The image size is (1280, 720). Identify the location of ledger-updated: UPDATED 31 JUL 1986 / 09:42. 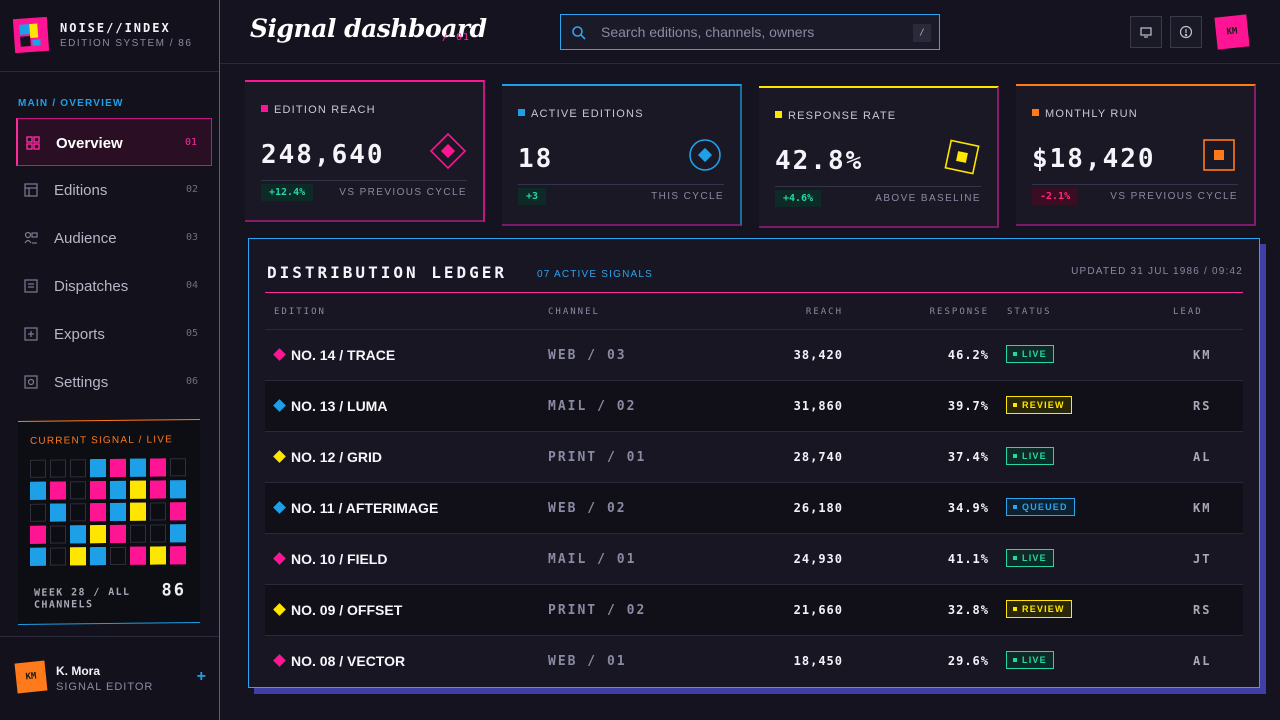
(1157, 271).